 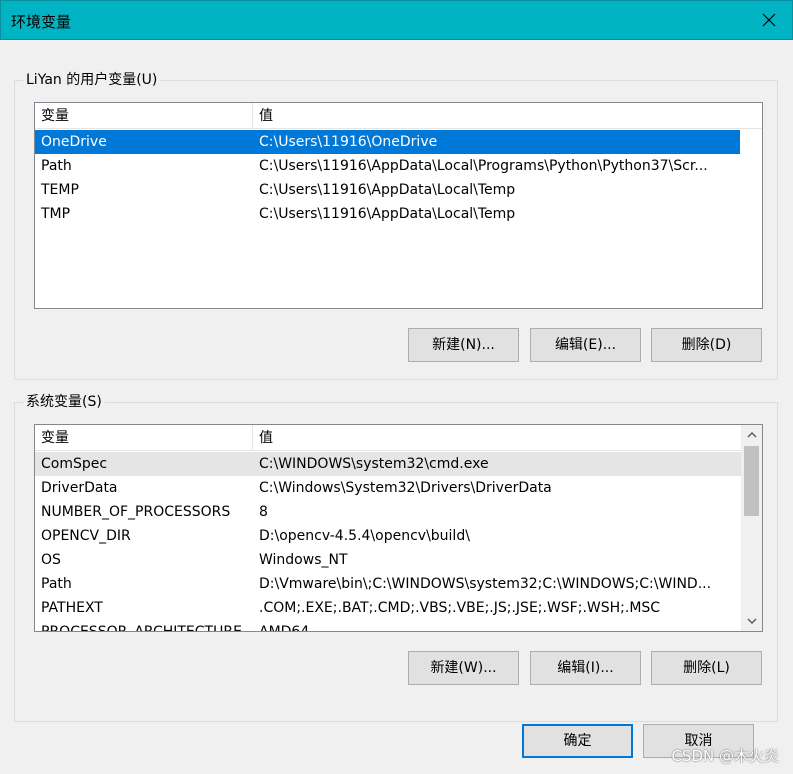 I want to click on chevron-up-icon, so click(x=751, y=435).